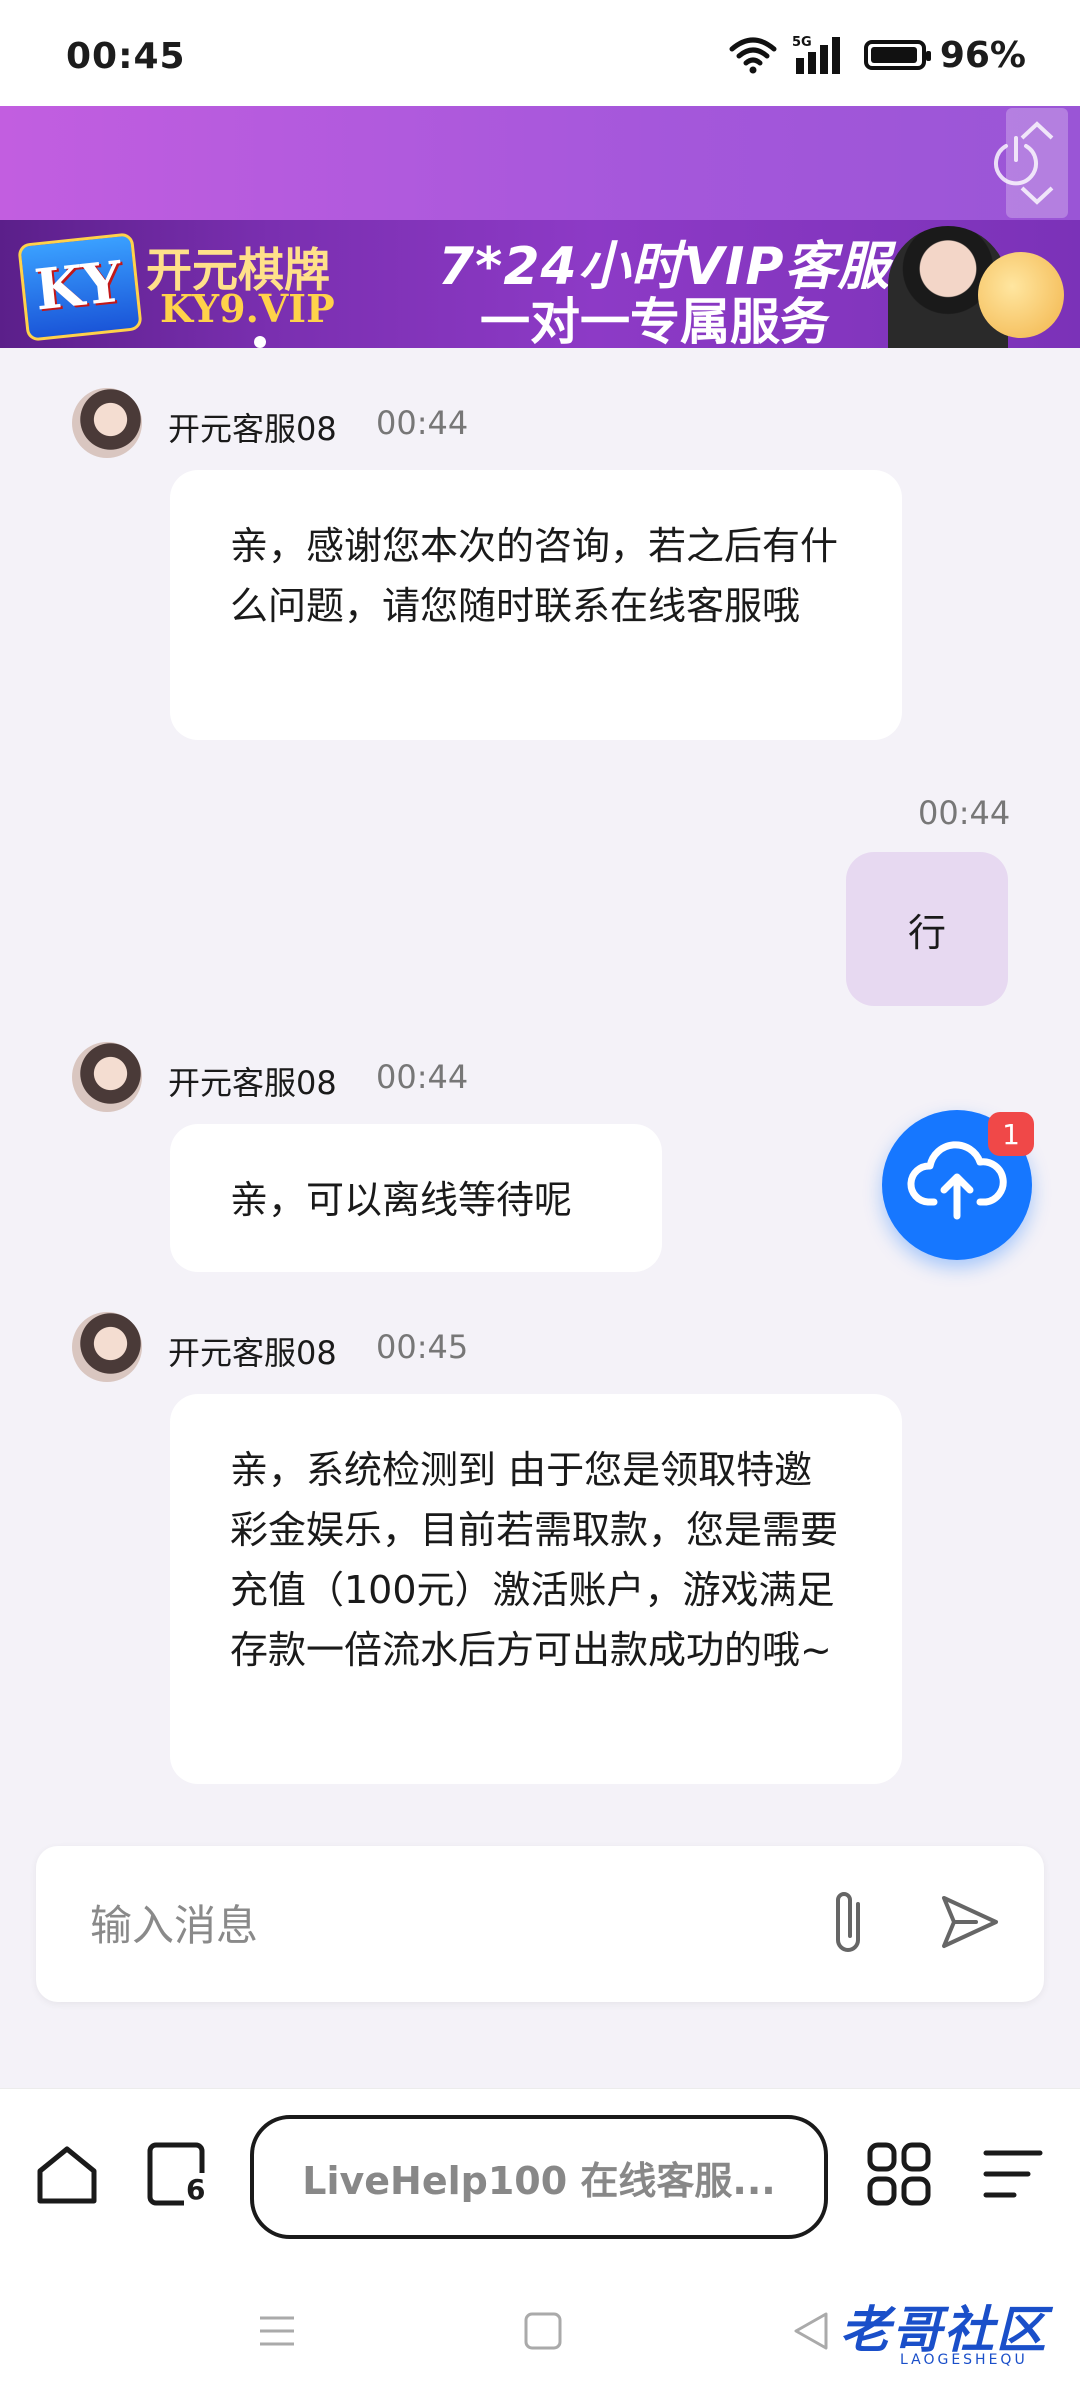 This screenshot has height=2400, width=1080. Describe the element at coordinates (67, 2174) in the screenshot. I see `home-icon` at that location.